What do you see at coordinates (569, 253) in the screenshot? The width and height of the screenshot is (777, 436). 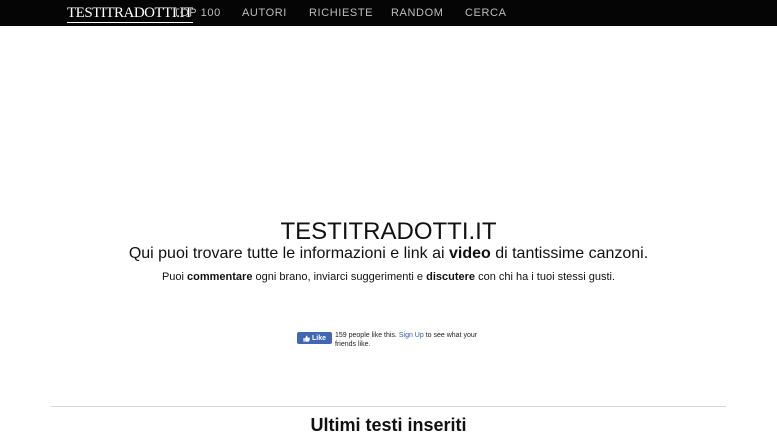 I see `hero-subtitle-text-end: di tantissime canzoni.` at bounding box center [569, 253].